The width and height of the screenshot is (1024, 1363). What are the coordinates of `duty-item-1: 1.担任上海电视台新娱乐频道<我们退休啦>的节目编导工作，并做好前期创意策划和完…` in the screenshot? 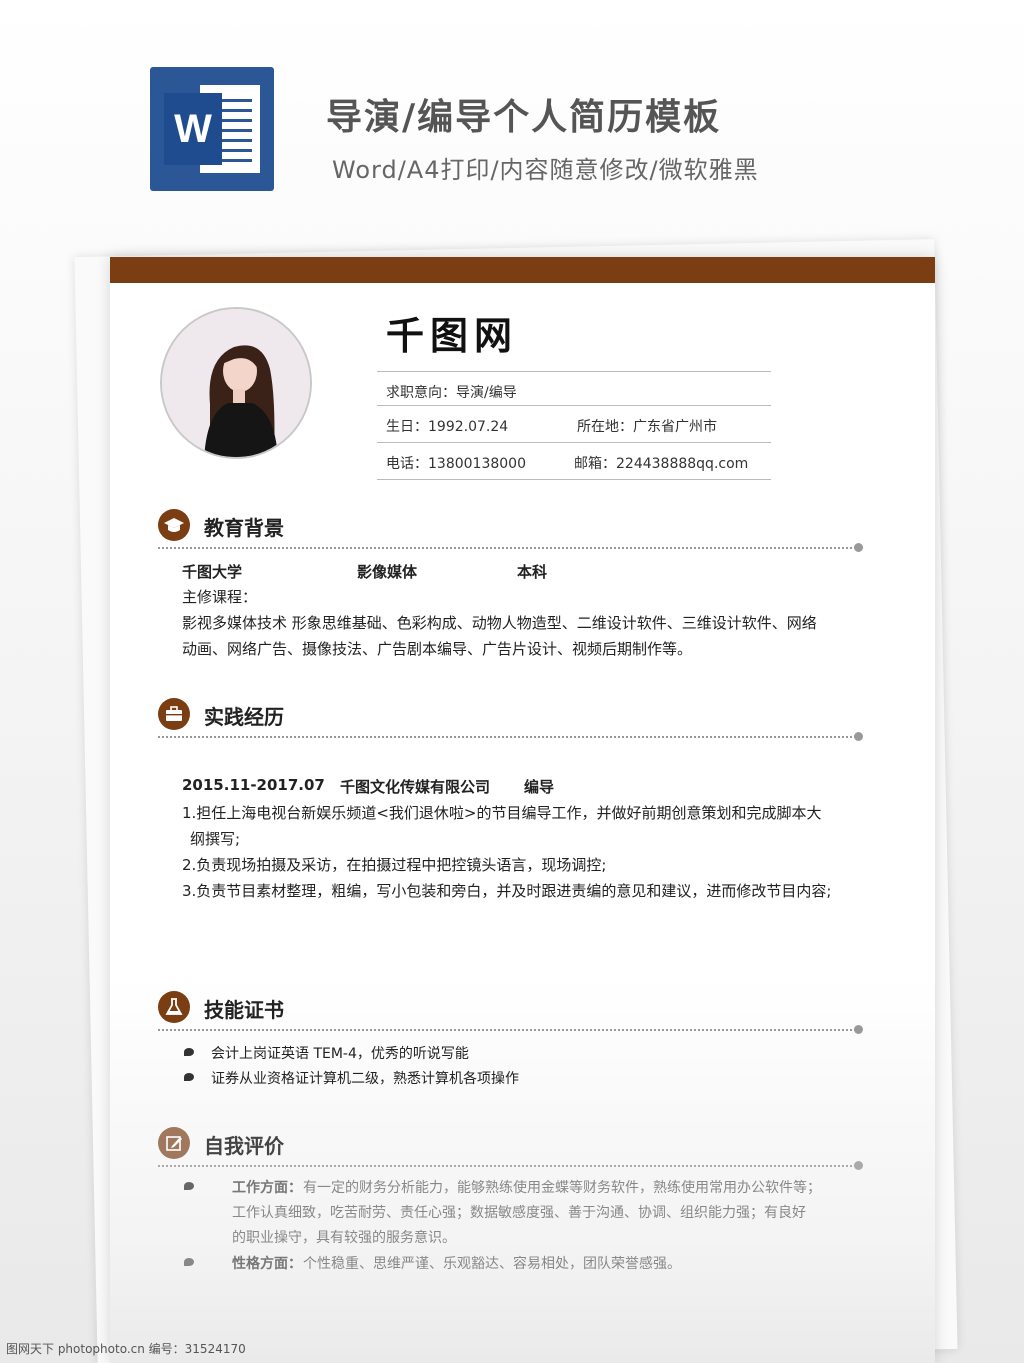 It's located at (502, 813).